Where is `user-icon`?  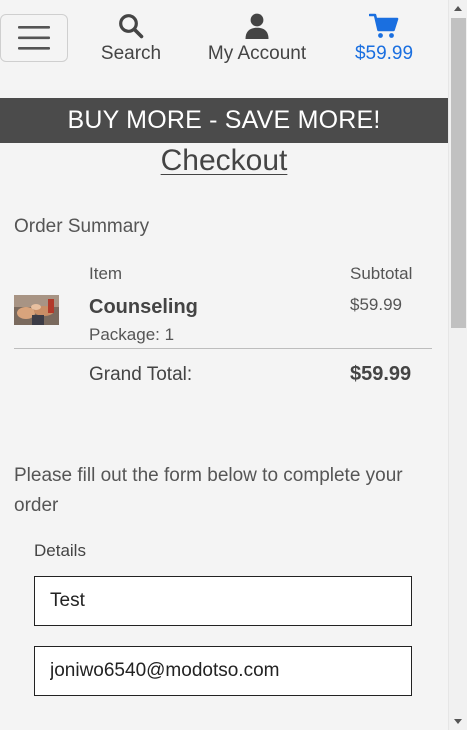
user-icon is located at coordinates (257, 26).